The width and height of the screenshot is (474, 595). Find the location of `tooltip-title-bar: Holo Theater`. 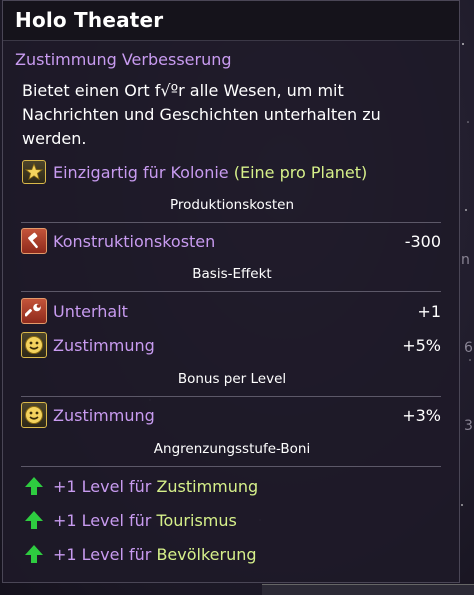

tooltip-title-bar: Holo Theater is located at coordinates (231, 21).